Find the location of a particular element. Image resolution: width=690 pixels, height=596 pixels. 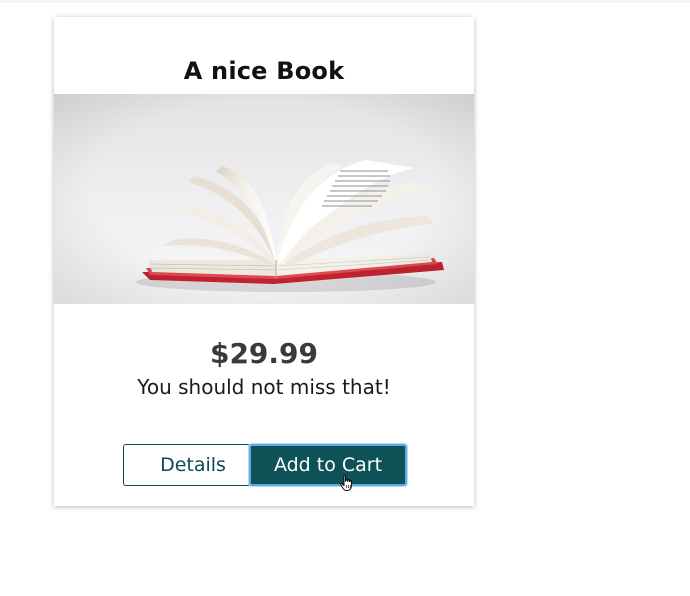

add-to-cart-button: Add to Cart is located at coordinates (328, 465).